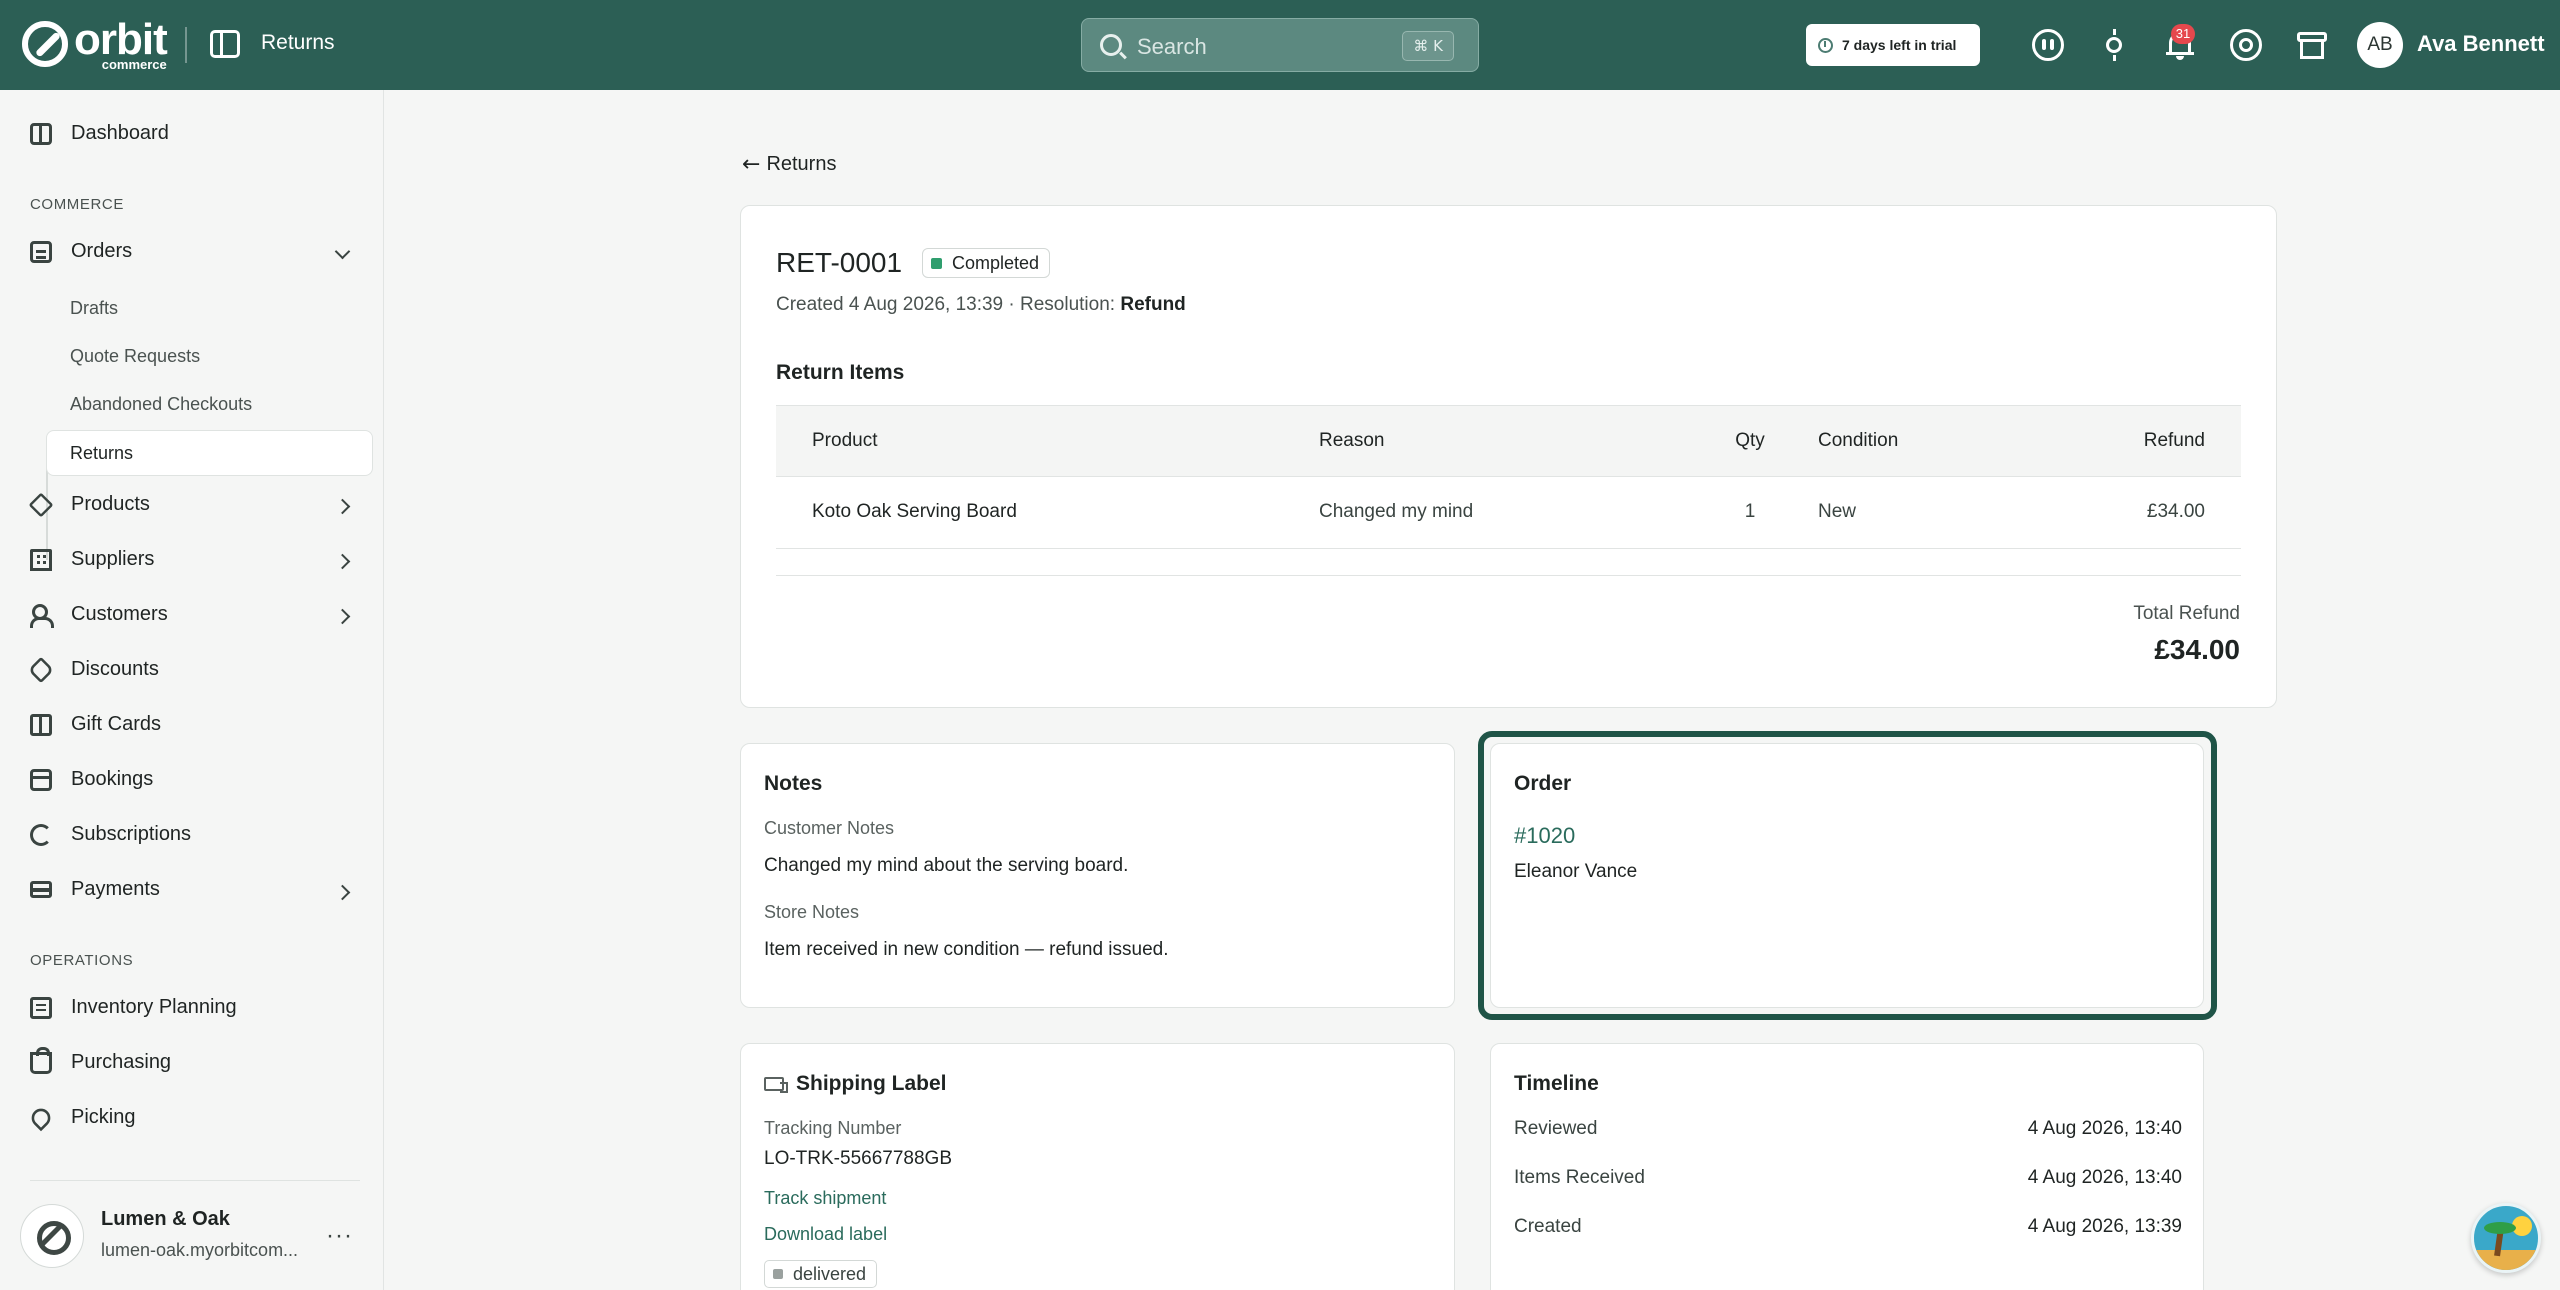 This screenshot has width=2560, height=1290. What do you see at coordinates (1548, 1226) in the screenshot?
I see `timeline-event-label: Created` at bounding box center [1548, 1226].